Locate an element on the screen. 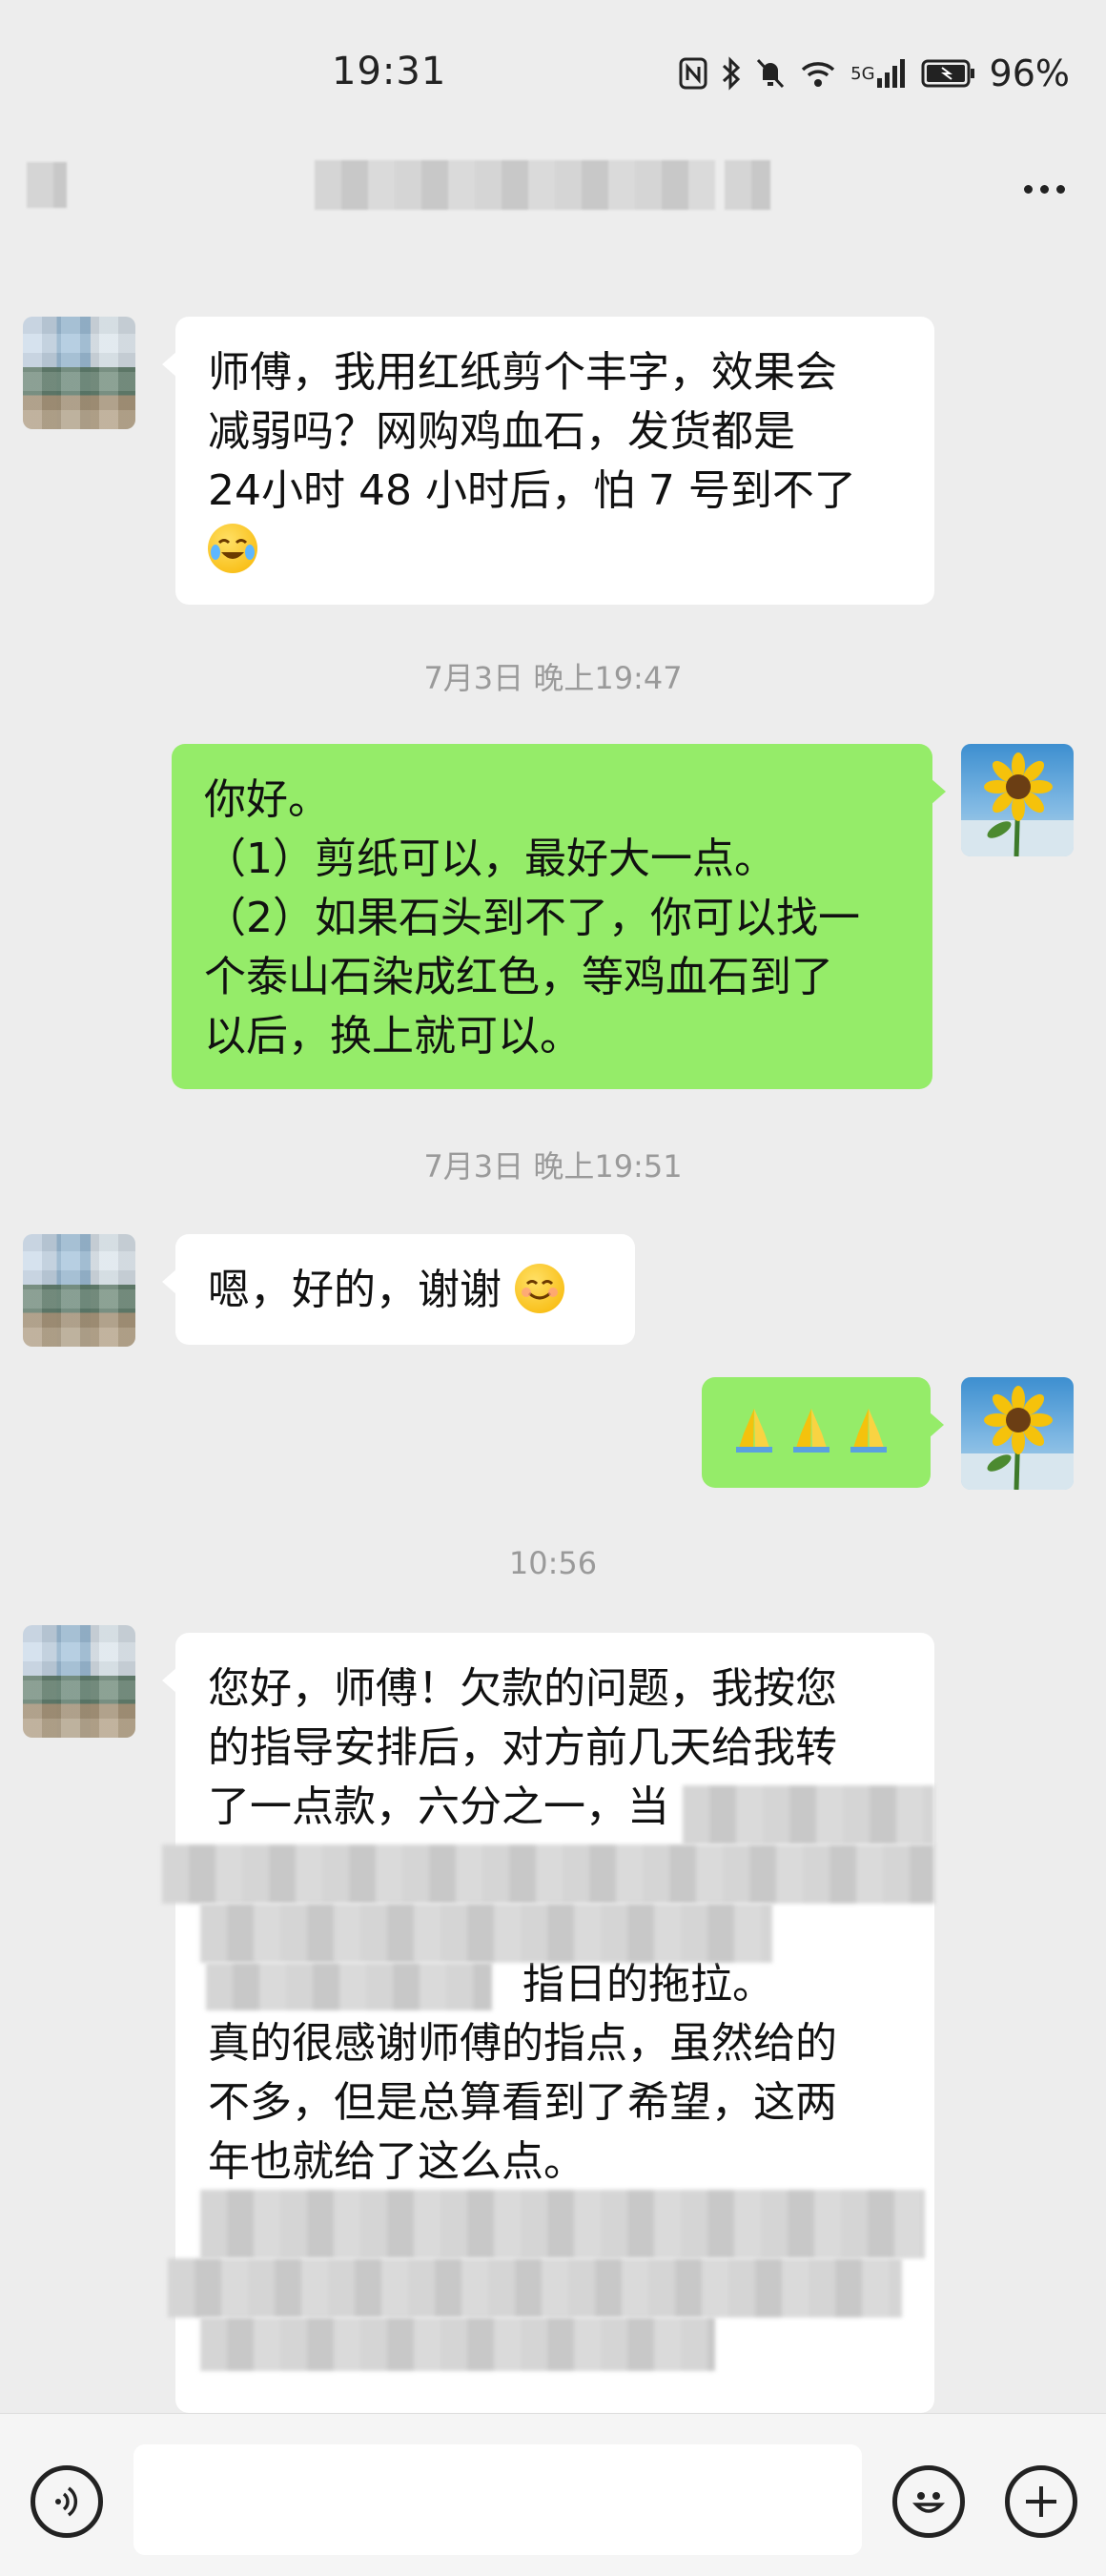 The width and height of the screenshot is (1106, 2576). back-button-blurred is located at coordinates (47, 185).